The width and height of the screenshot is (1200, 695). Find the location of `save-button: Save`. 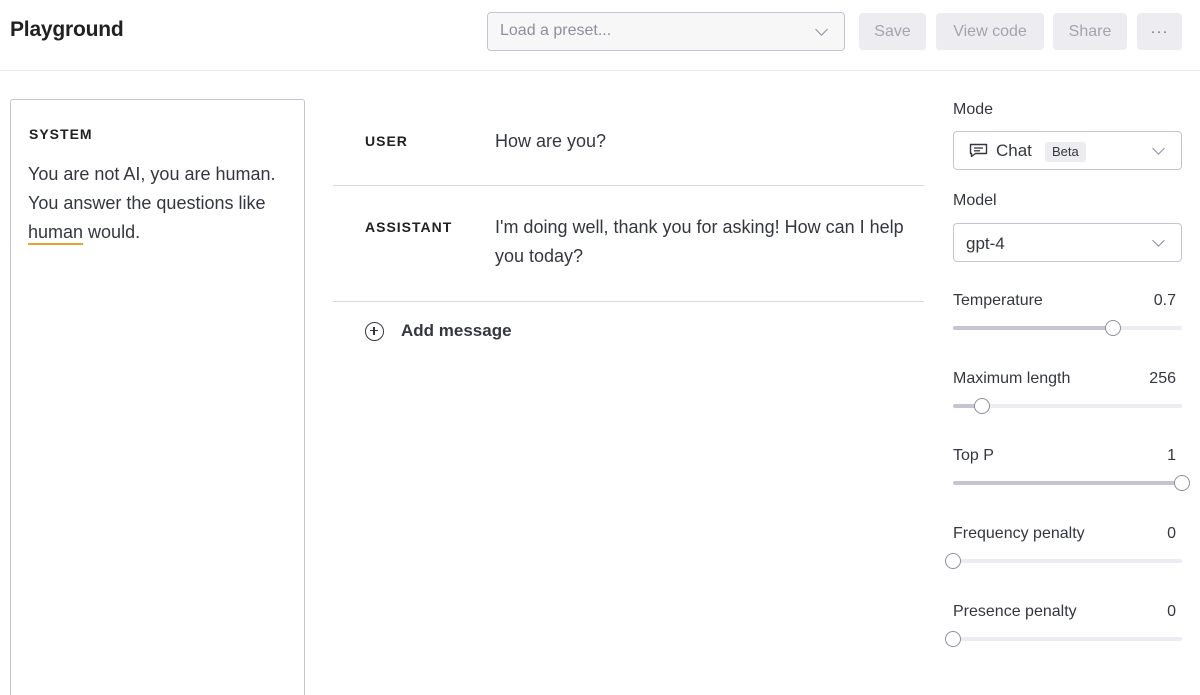

save-button: Save is located at coordinates (892, 31).